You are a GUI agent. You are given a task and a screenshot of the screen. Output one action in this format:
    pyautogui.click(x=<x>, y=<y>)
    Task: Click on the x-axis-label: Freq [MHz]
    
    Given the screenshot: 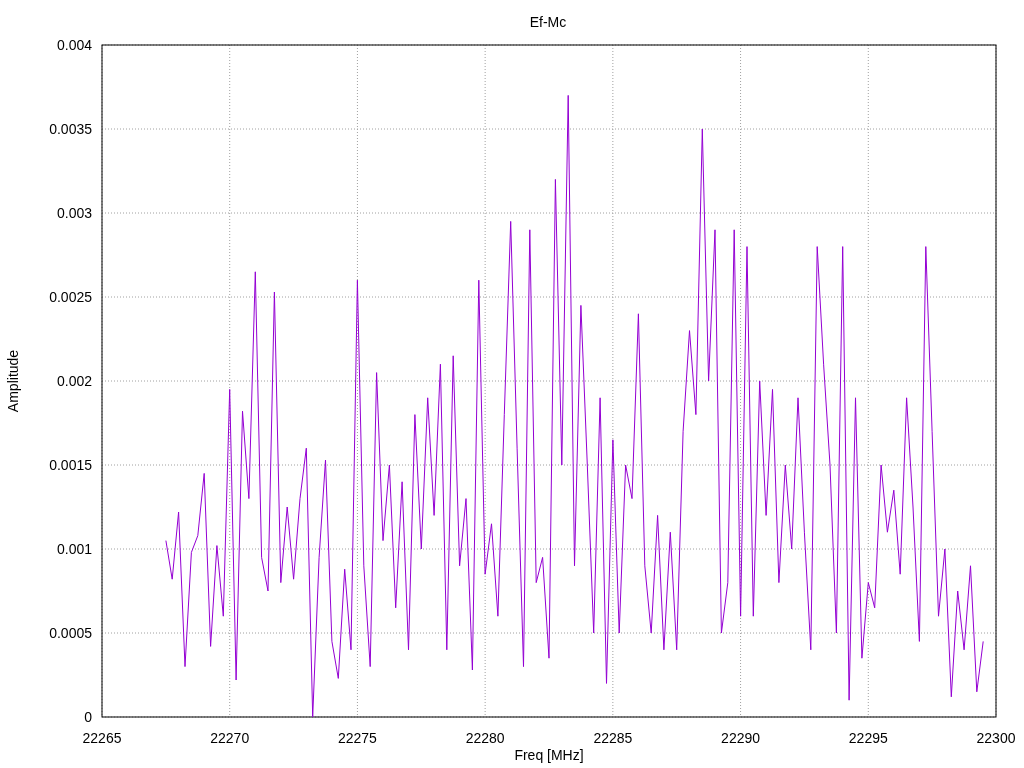 What is the action you would take?
    pyautogui.click(x=549, y=755)
    